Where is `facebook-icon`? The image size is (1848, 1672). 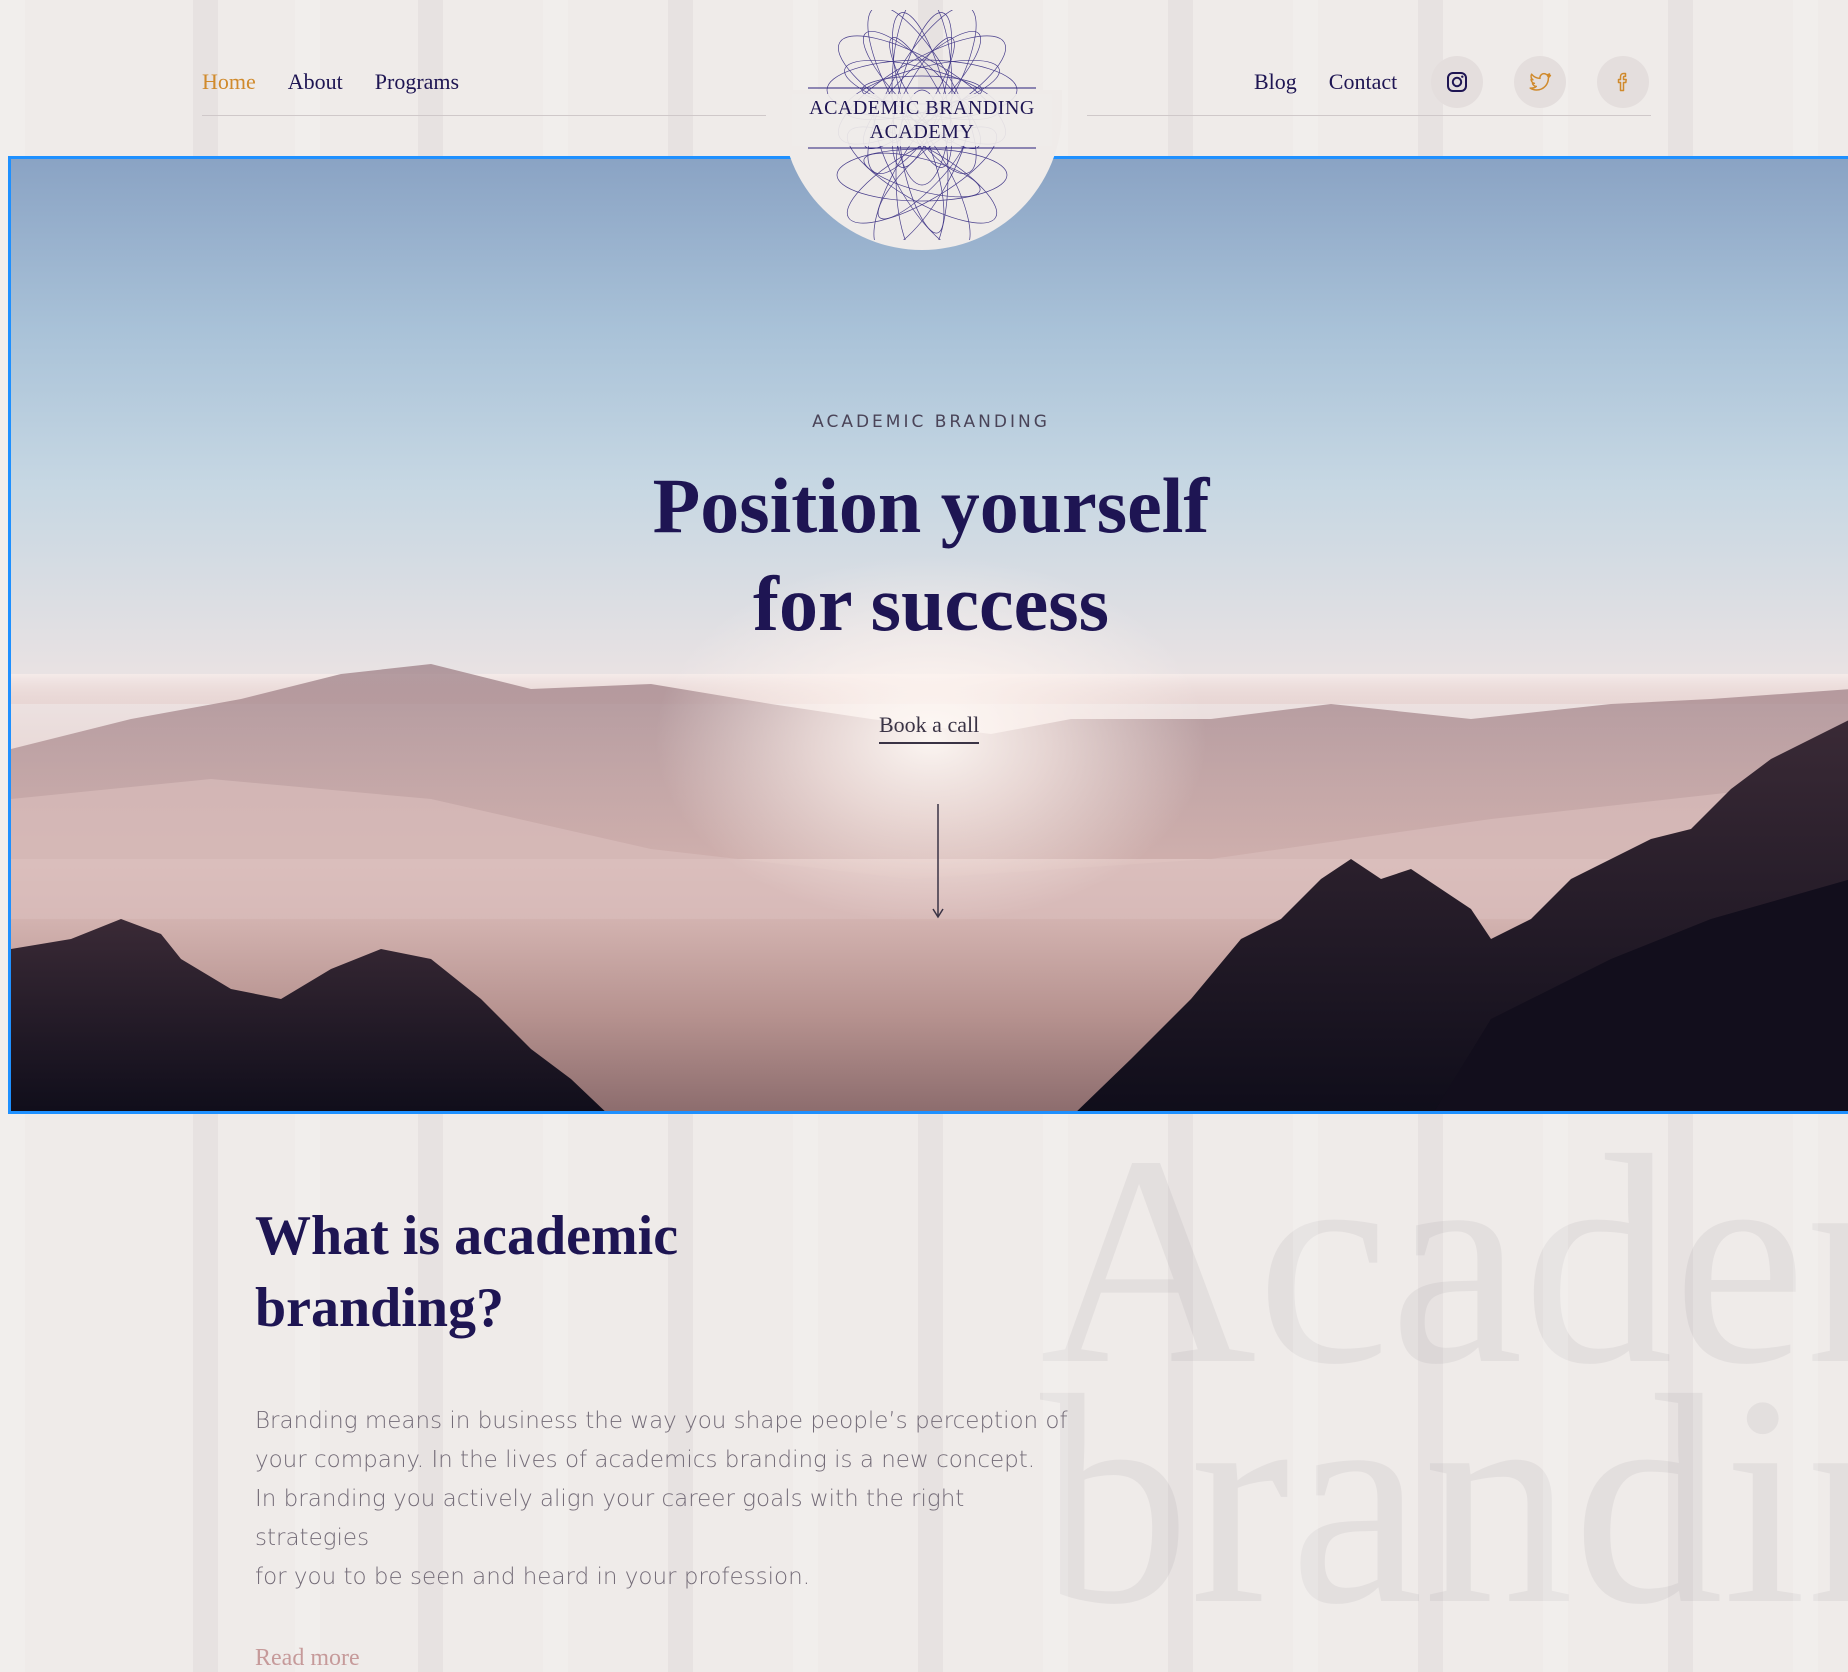
facebook-icon is located at coordinates (1622, 82).